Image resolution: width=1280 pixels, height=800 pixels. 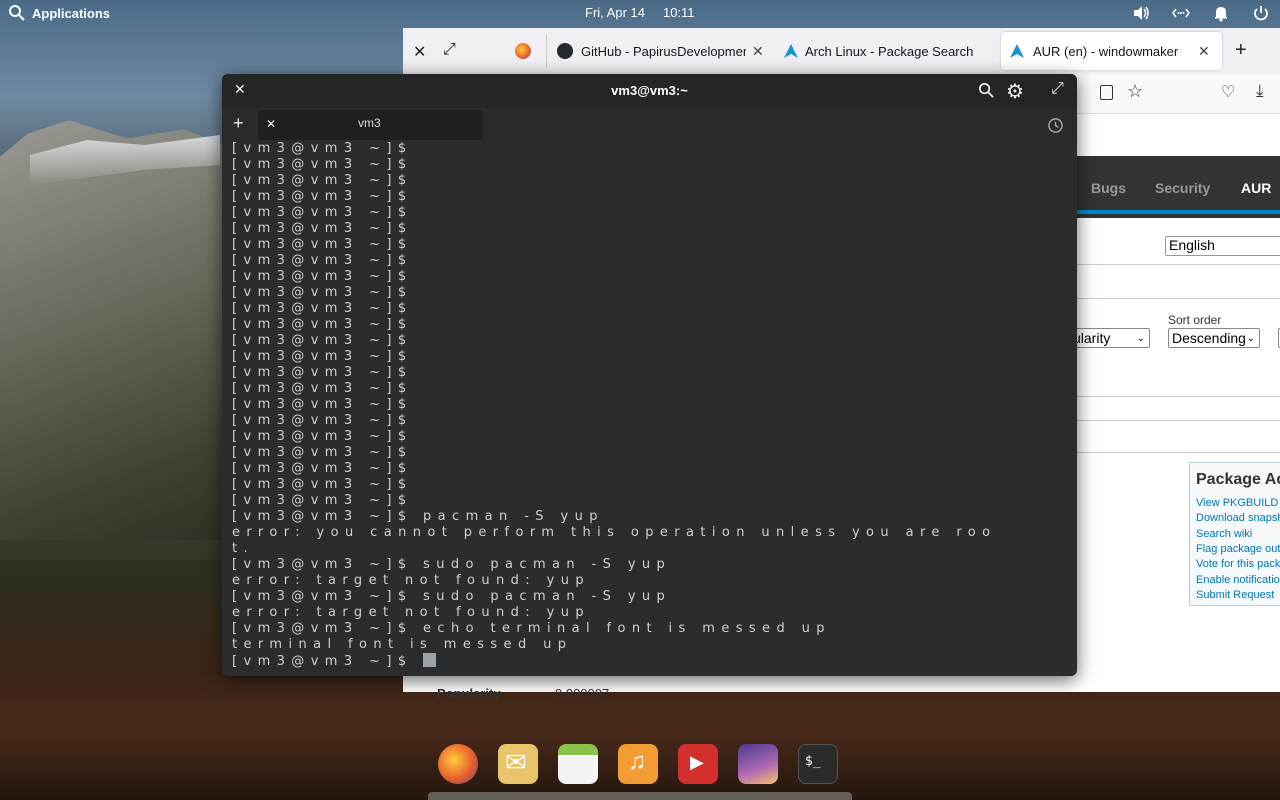 What do you see at coordinates (678, 12) in the screenshot?
I see `clock-time: 10:11` at bounding box center [678, 12].